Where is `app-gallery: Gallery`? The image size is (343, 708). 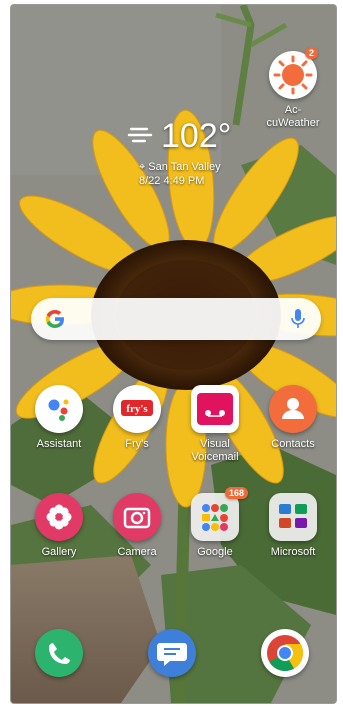
app-gallery: Gallery is located at coordinates (59, 526).